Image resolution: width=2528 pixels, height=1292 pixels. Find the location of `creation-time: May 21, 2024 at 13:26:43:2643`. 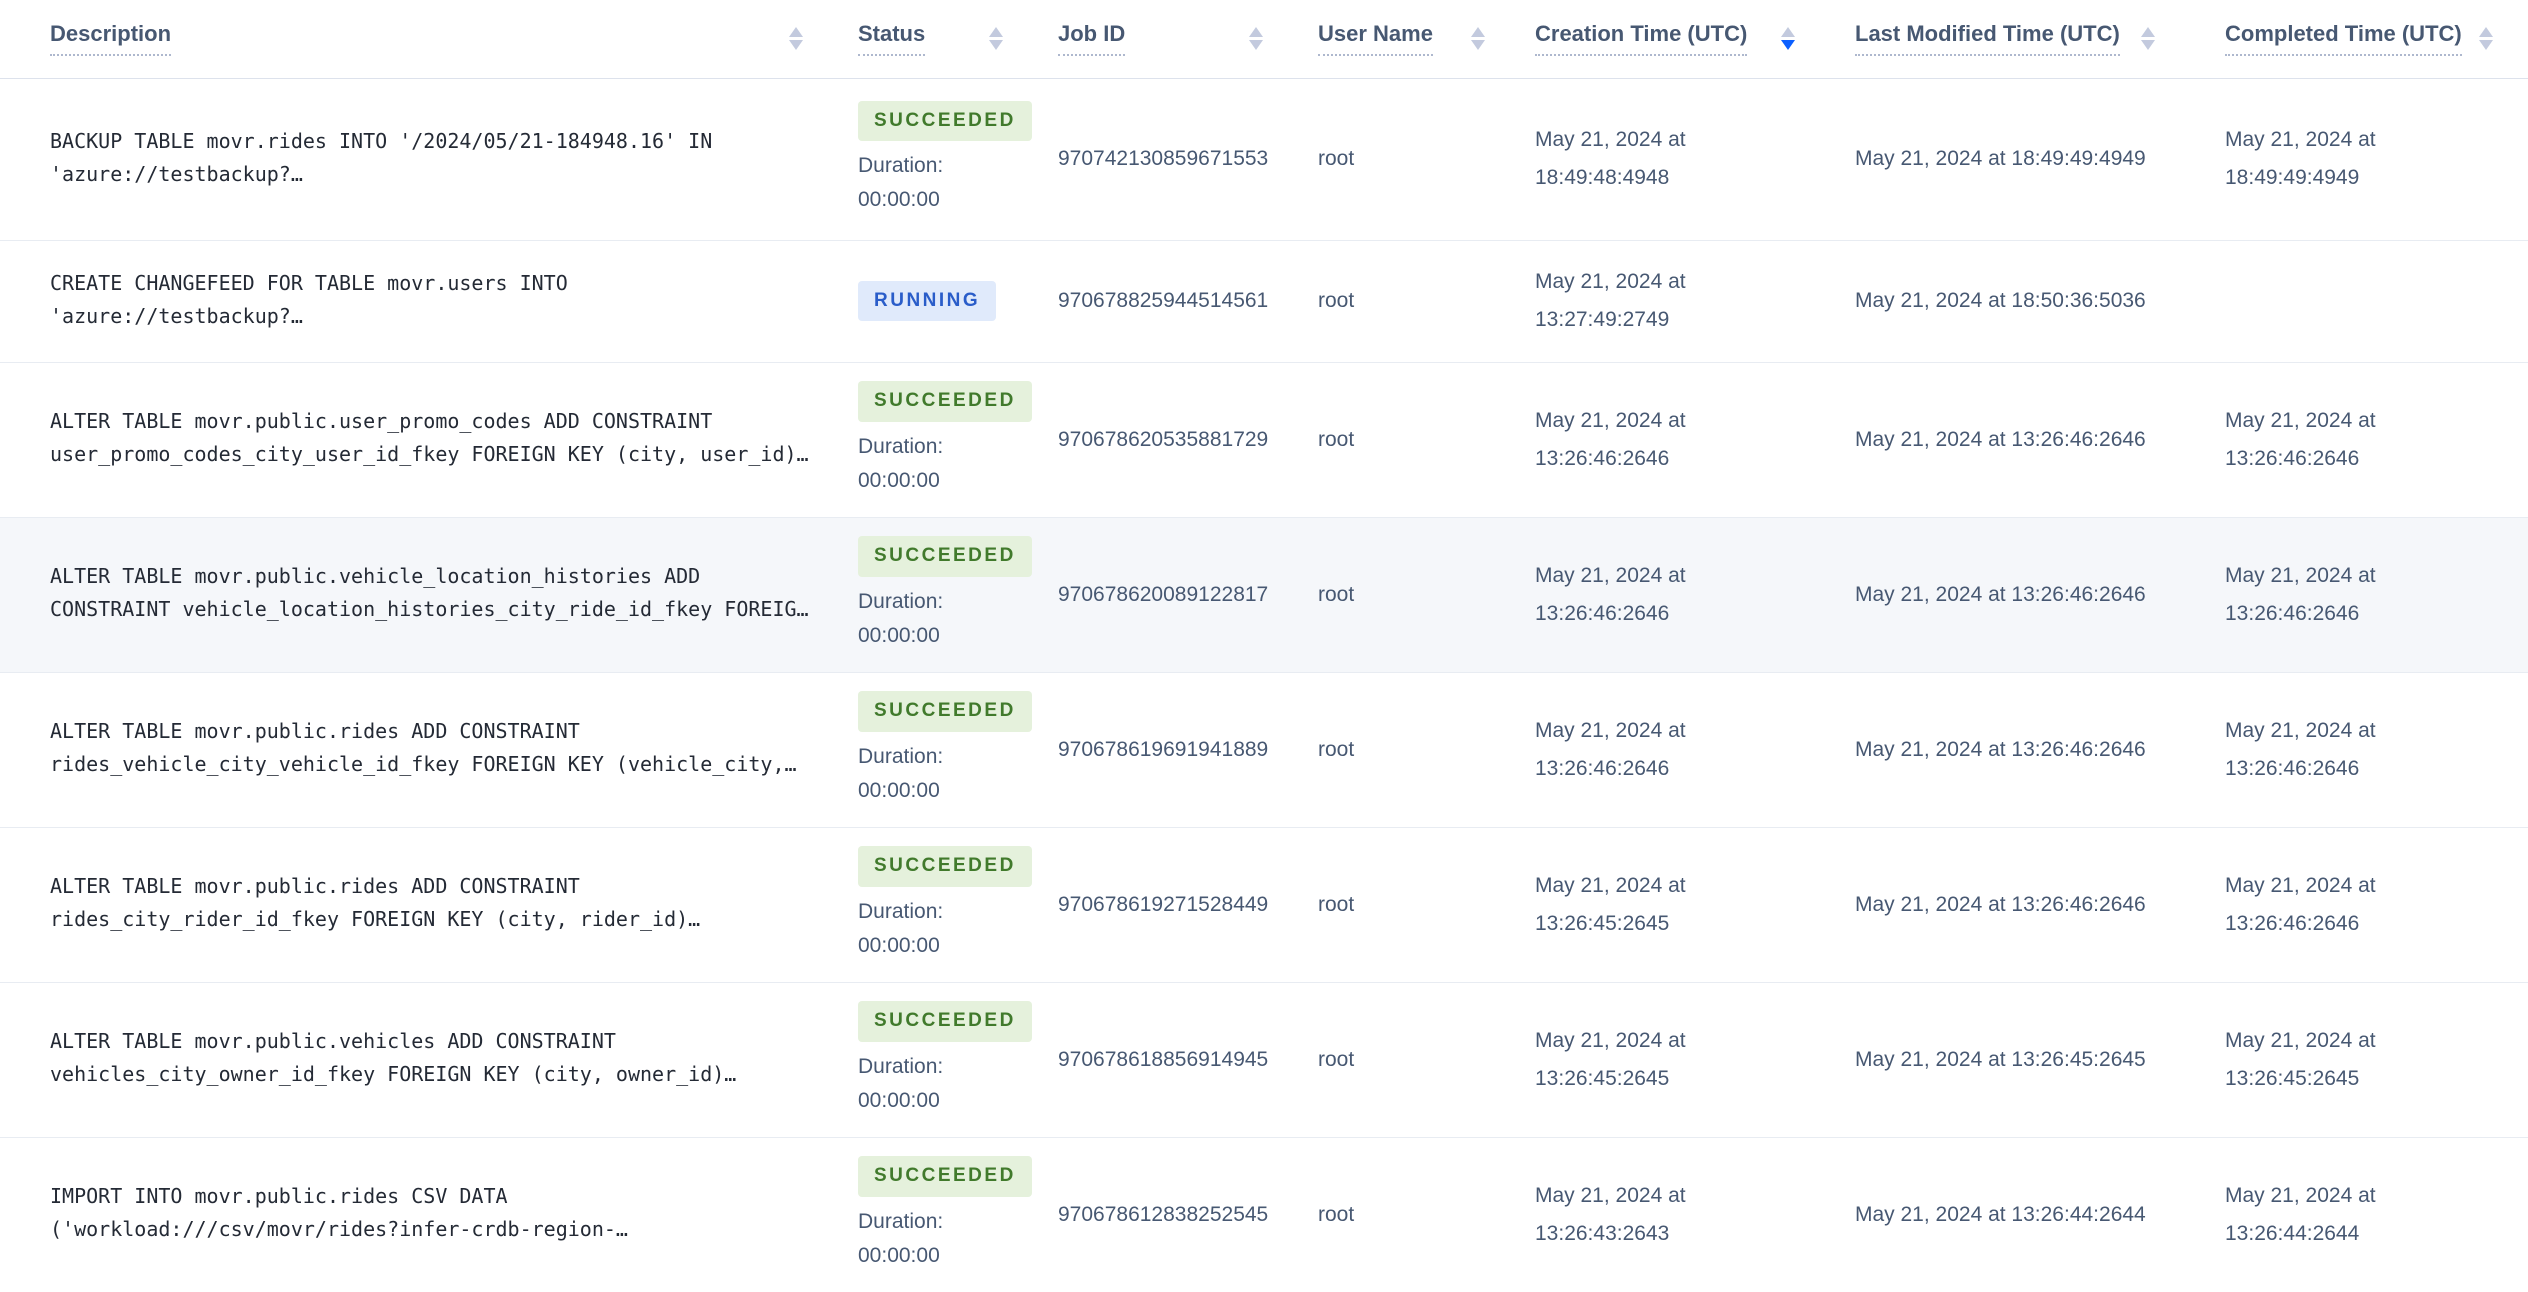

creation-time: May 21, 2024 at 13:26:43:2643 is located at coordinates (1610, 1214).